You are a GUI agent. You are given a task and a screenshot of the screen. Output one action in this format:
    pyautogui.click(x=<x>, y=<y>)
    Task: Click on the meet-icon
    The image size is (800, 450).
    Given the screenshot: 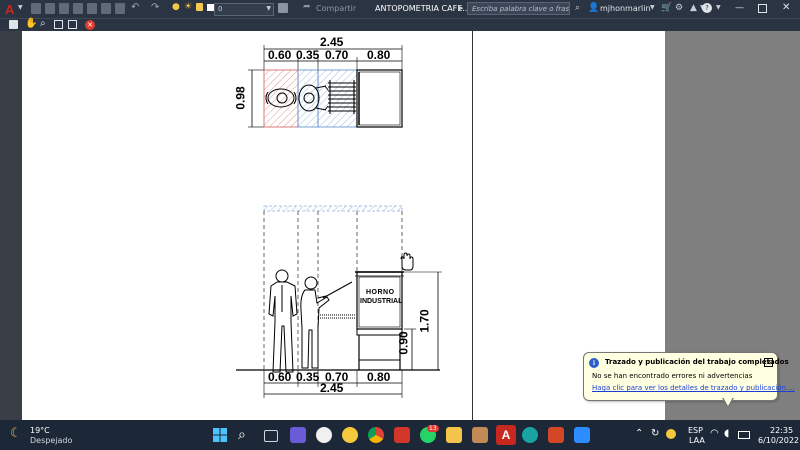 What is the action you would take?
    pyautogui.click(x=298, y=435)
    